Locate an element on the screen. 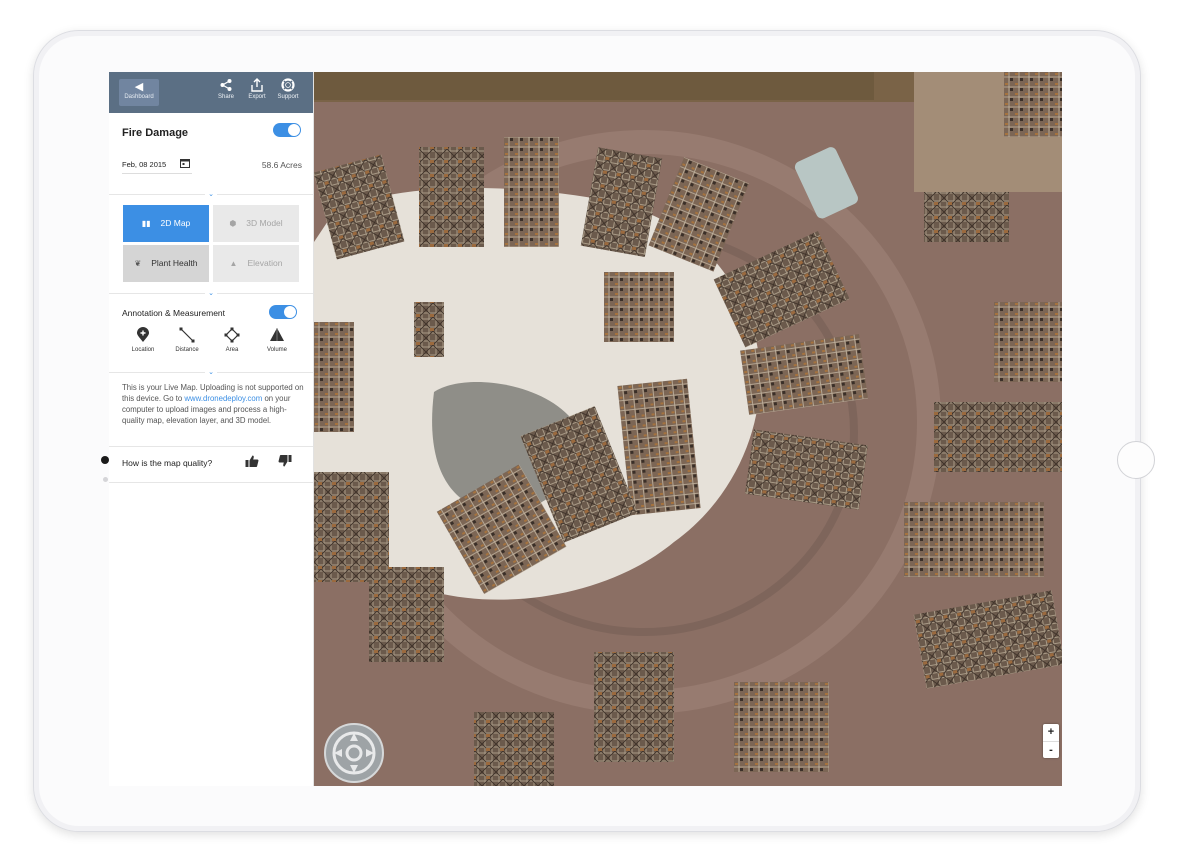 This screenshot has height=866, width=1200. area-polygon-icon is located at coordinates (232, 335).